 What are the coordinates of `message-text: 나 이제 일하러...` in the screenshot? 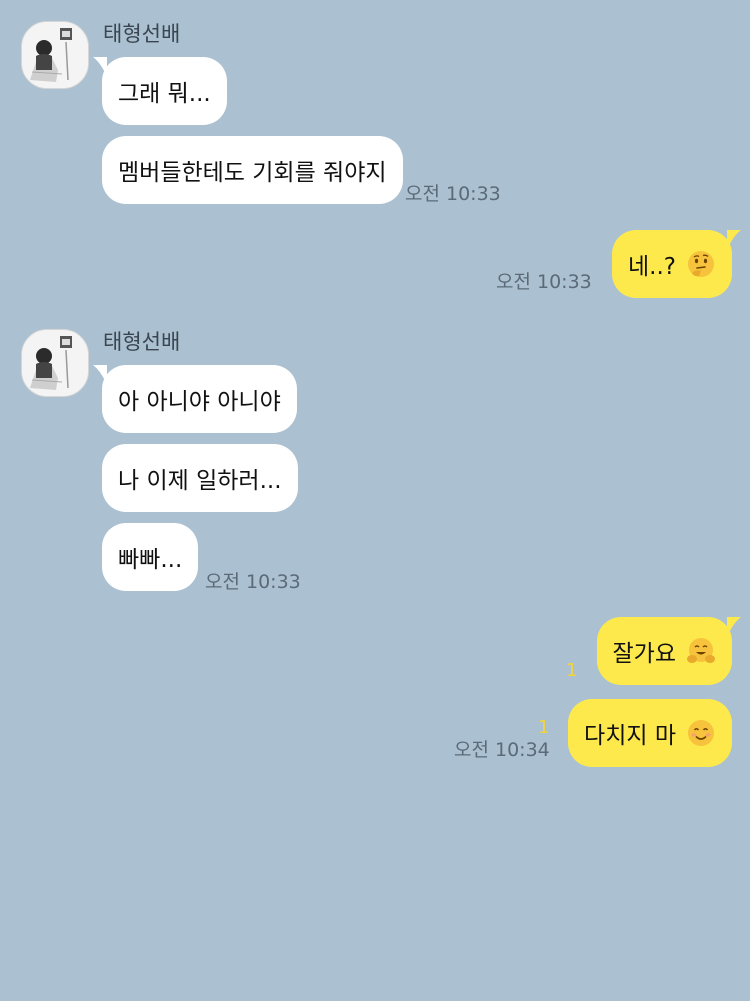 It's located at (200, 481).